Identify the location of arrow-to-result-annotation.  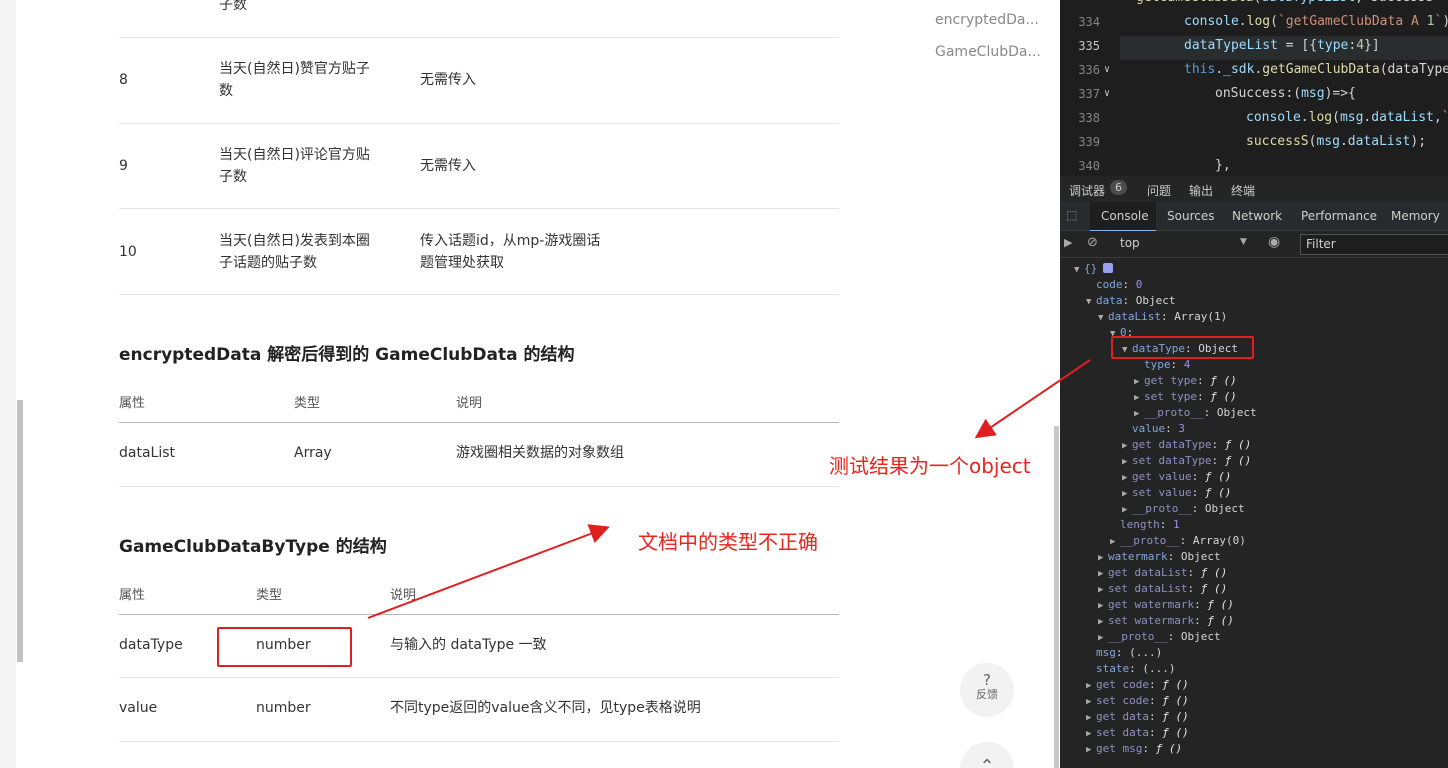
(1032, 399).